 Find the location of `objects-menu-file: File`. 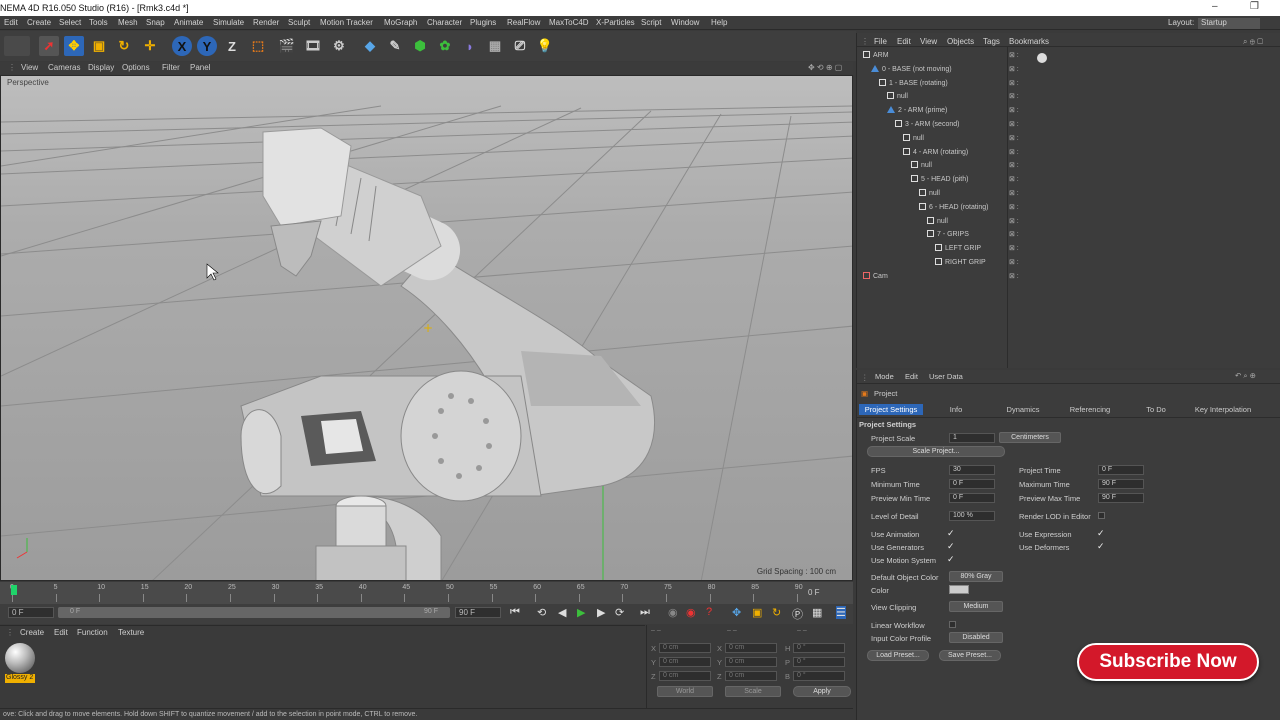

objects-menu-file: File is located at coordinates (880, 41).